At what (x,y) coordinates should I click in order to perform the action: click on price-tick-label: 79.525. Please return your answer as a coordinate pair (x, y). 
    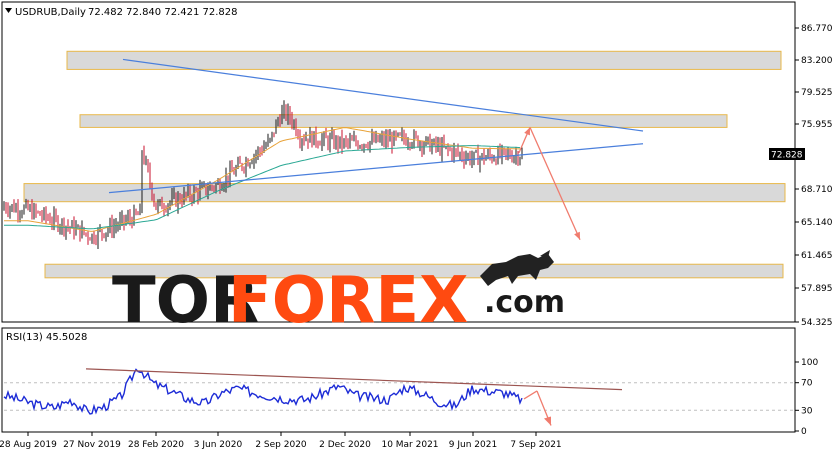
    Looking at the image, I should click on (817, 93).